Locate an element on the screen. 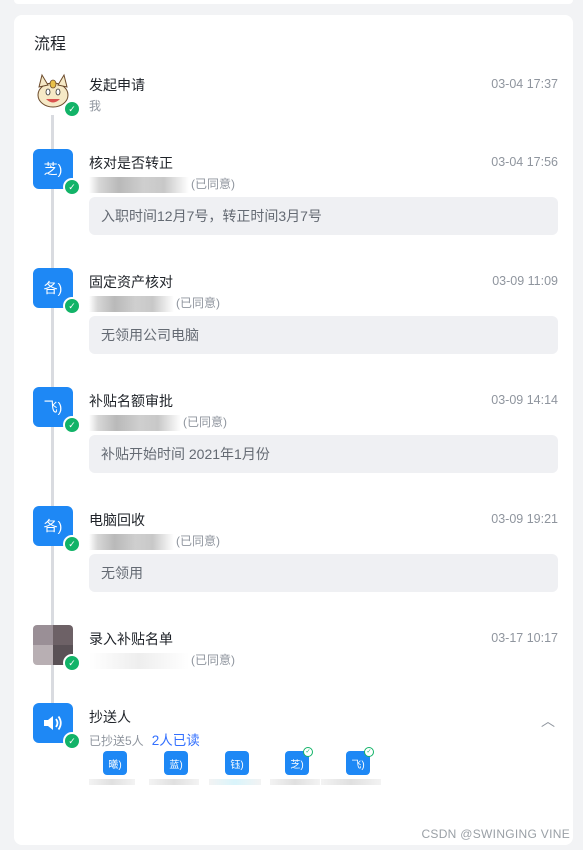  step-time: 03-17 10:17 is located at coordinates (524, 638).